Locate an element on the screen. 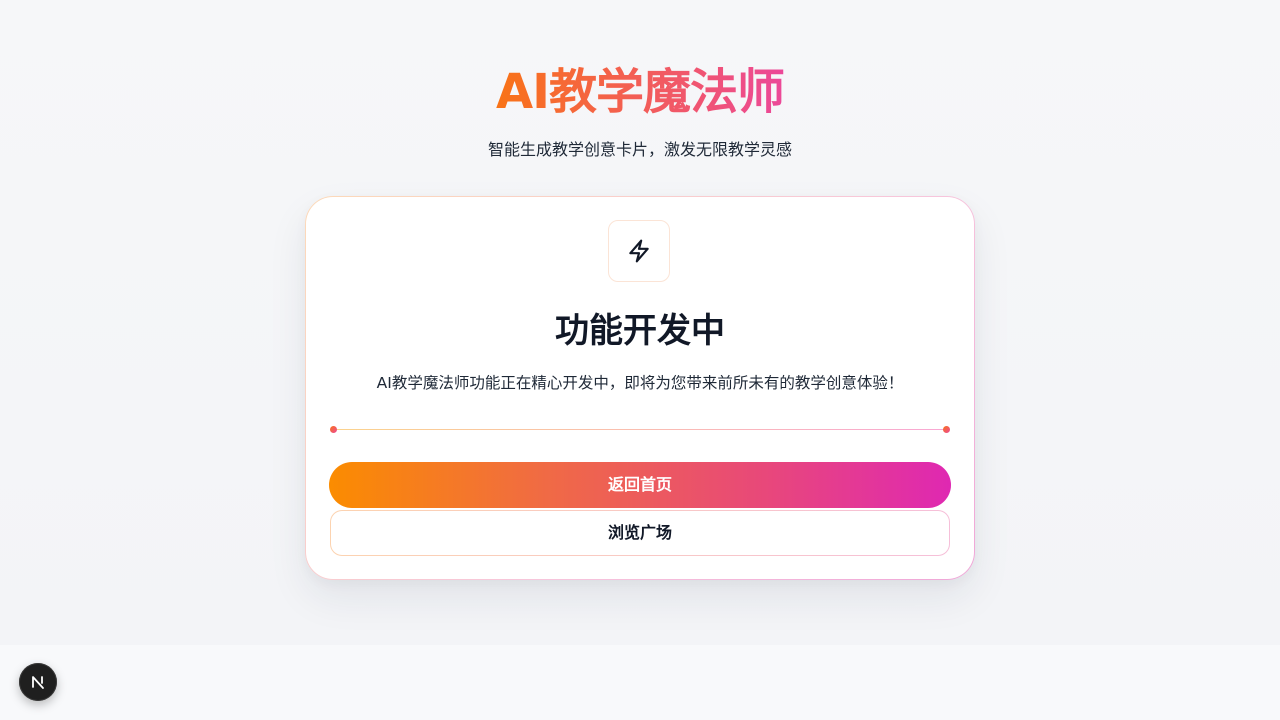 The width and height of the screenshot is (1280, 720). browse-square-button-frame: 浏览广场 is located at coordinates (640, 533).